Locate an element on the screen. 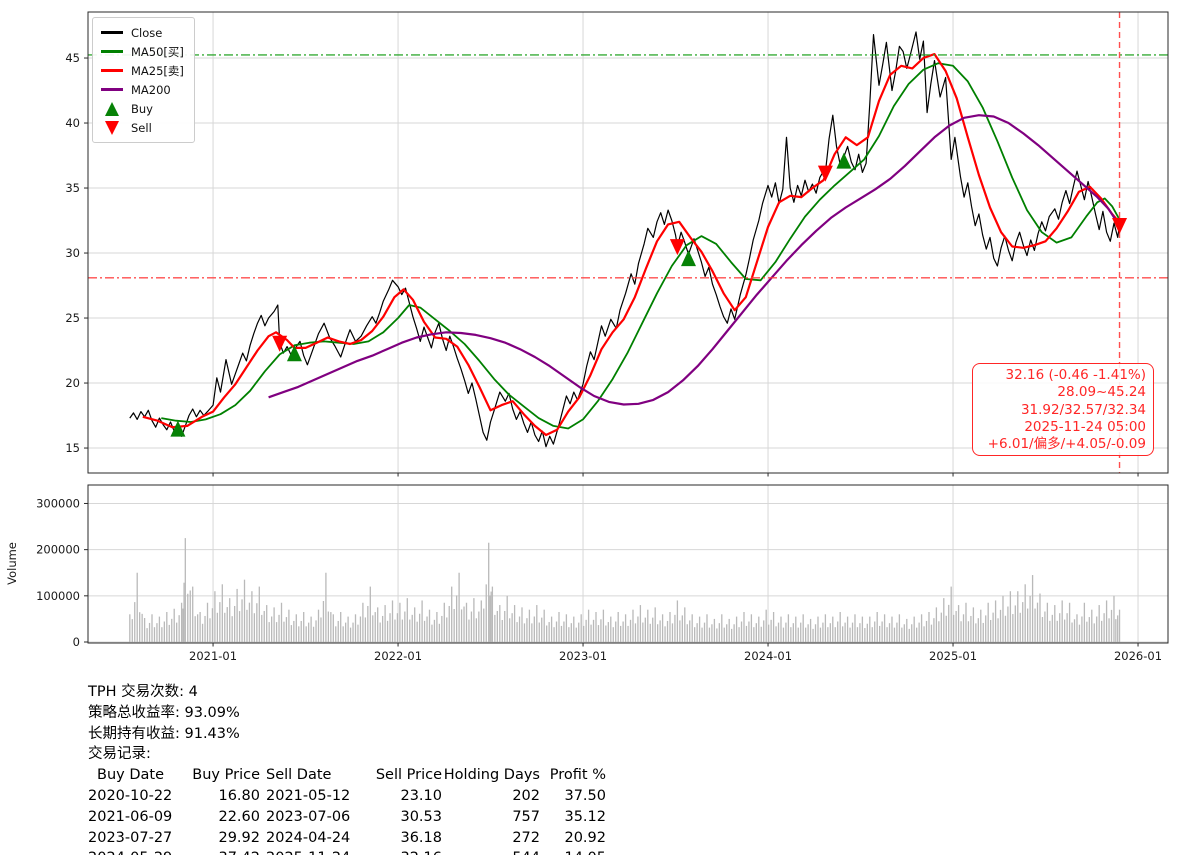  trade-row-cell: 16.80 is located at coordinates (239, 795).